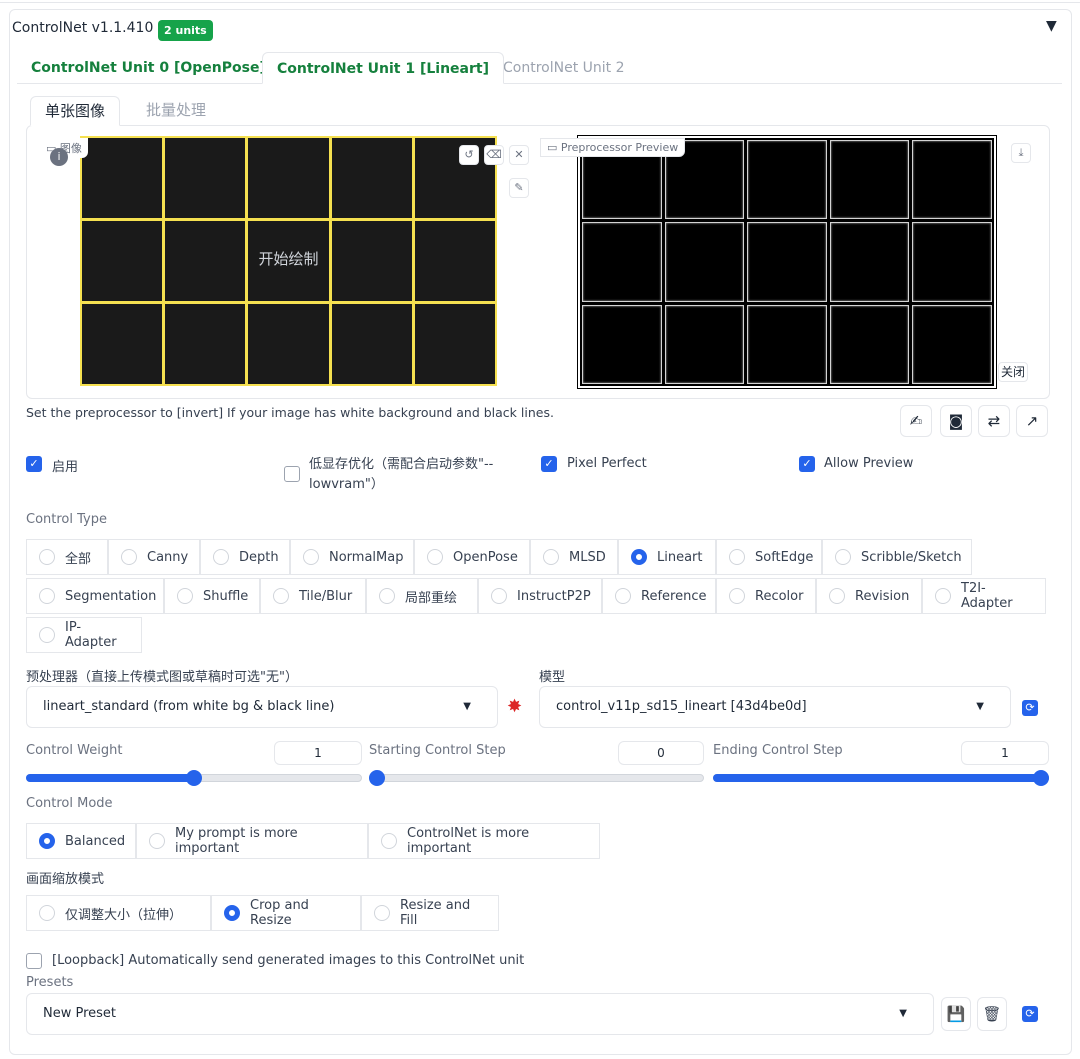 The height and width of the screenshot is (1059, 1080). Describe the element at coordinates (377, 778) in the screenshot. I see `start-step-thumb` at that location.